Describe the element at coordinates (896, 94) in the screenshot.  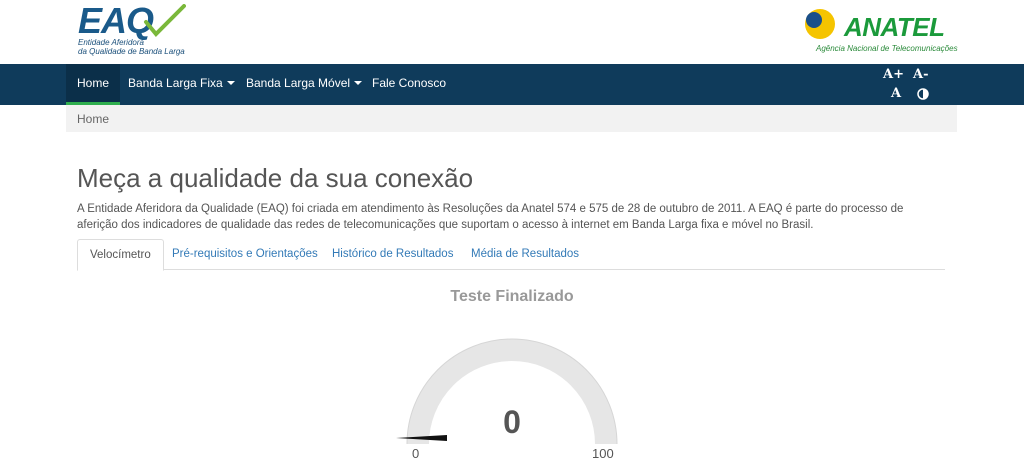
I see `reset-font-button: A` at that location.